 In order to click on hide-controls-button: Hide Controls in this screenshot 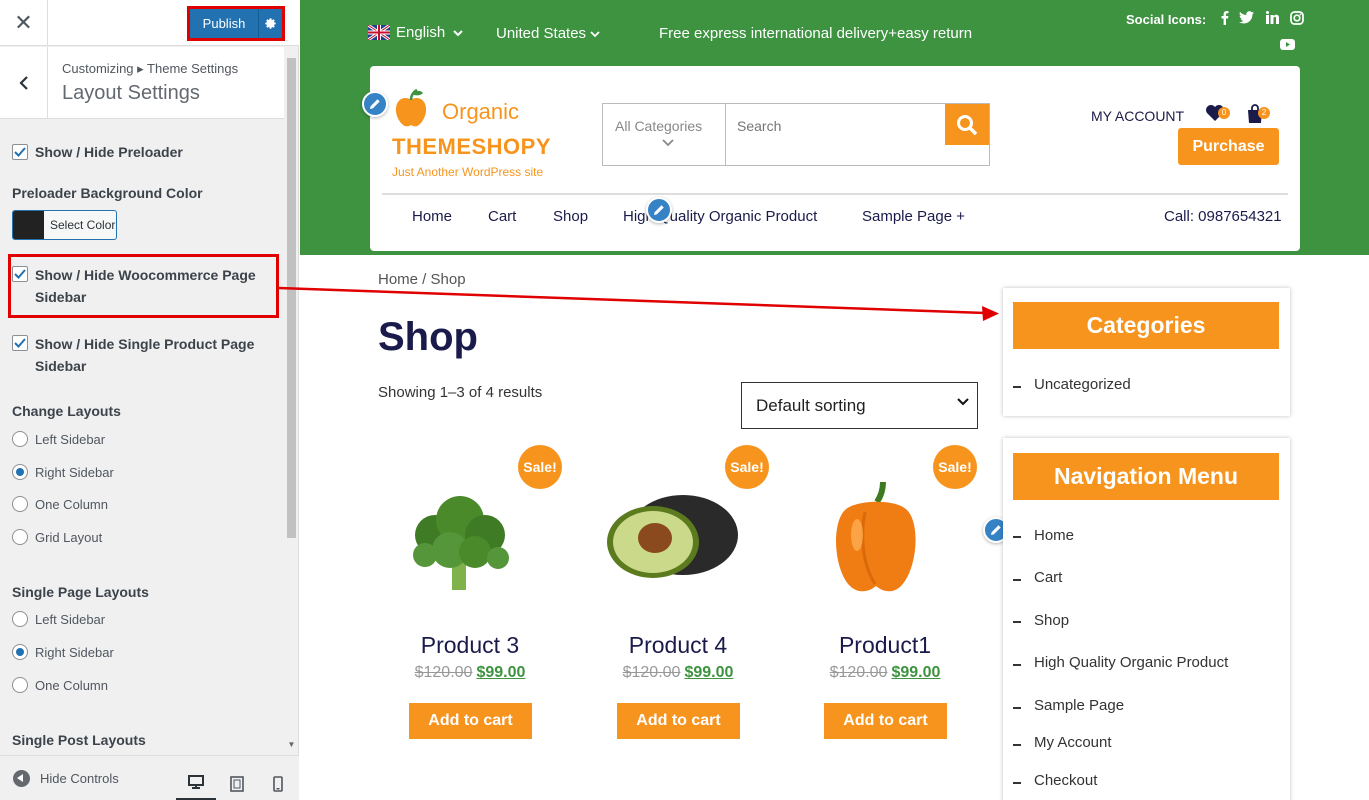, I will do `click(79, 778)`.